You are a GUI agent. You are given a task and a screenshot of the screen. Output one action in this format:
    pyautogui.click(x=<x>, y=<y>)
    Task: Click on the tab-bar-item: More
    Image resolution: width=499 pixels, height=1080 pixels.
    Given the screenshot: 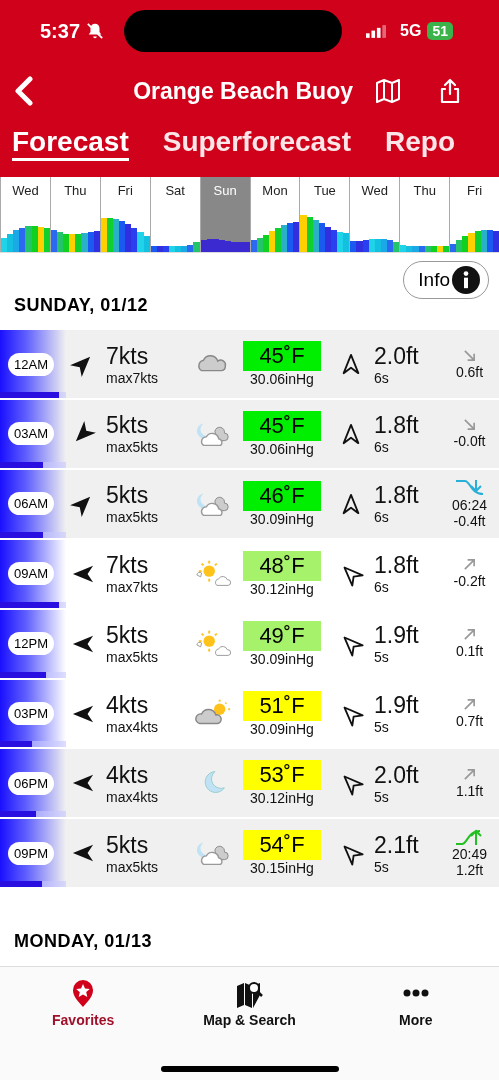 What is the action you would take?
    pyautogui.click(x=415, y=1003)
    